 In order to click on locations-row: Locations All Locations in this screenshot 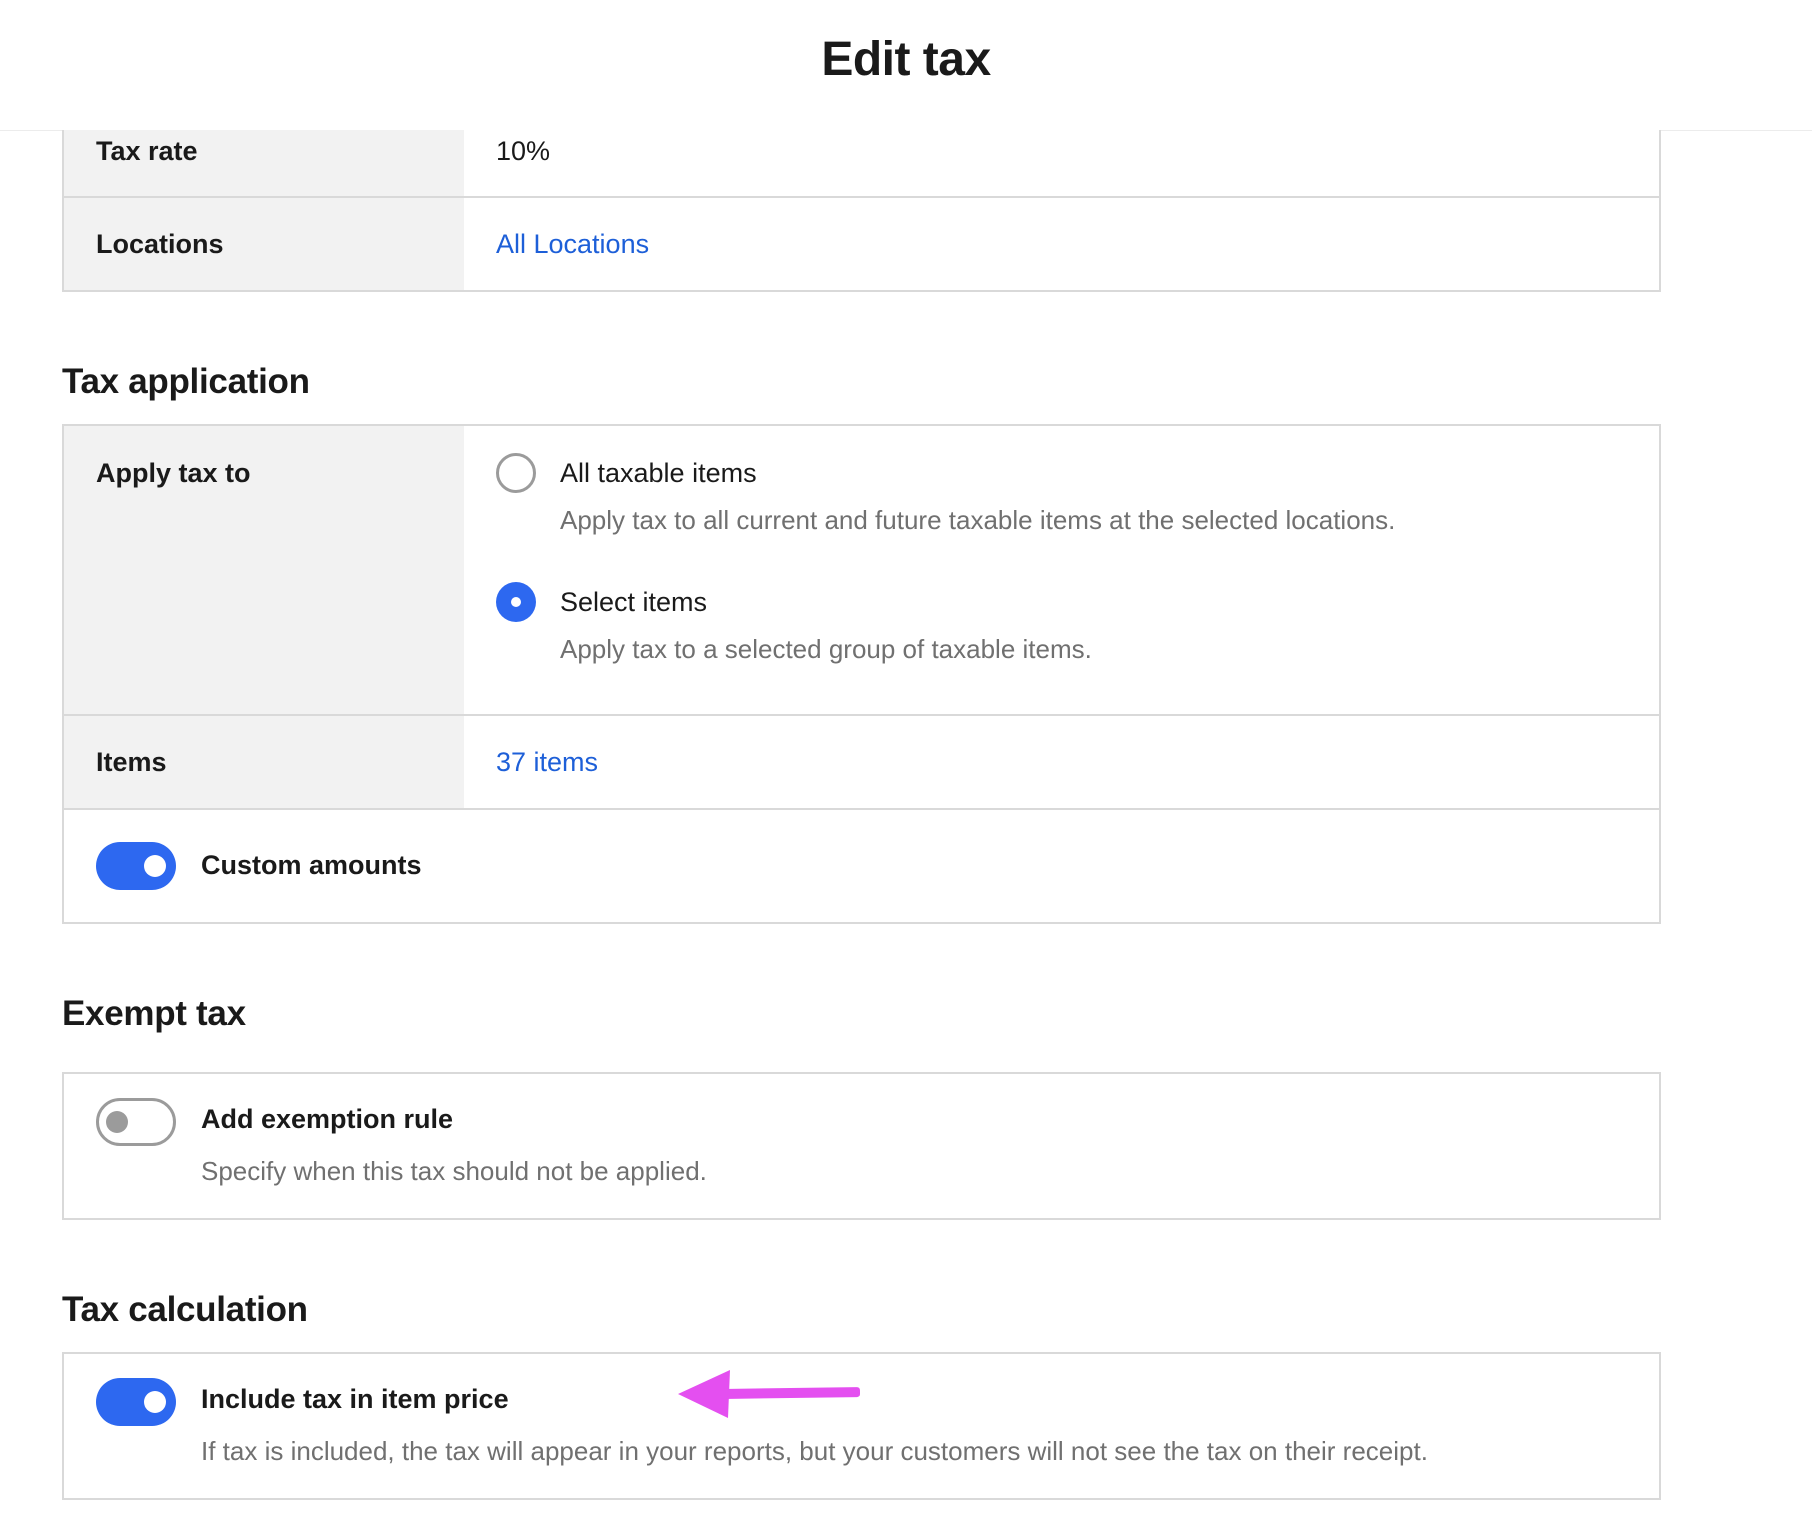, I will do `click(861, 244)`.